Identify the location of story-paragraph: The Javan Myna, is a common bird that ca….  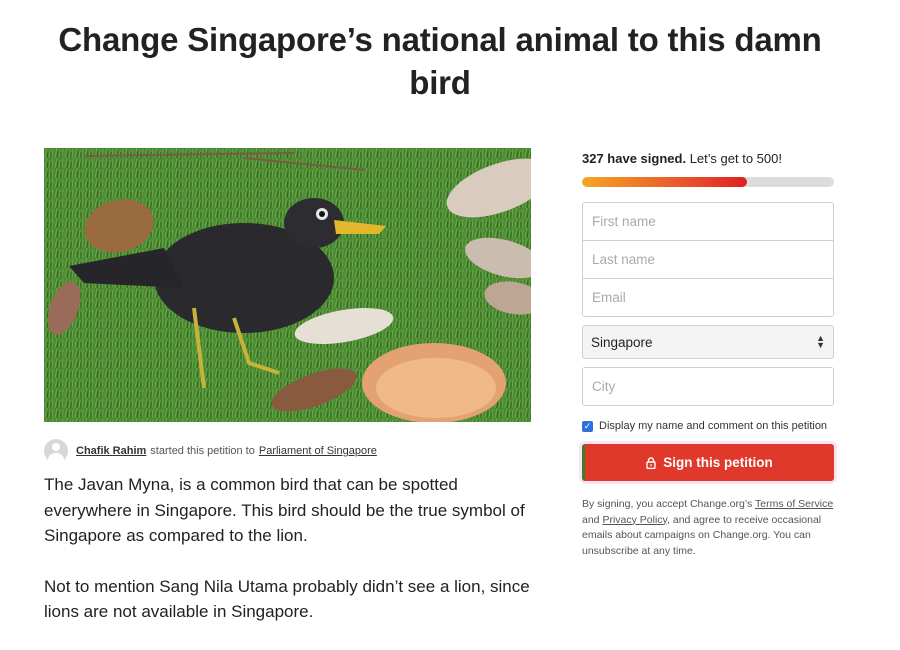
(284, 510).